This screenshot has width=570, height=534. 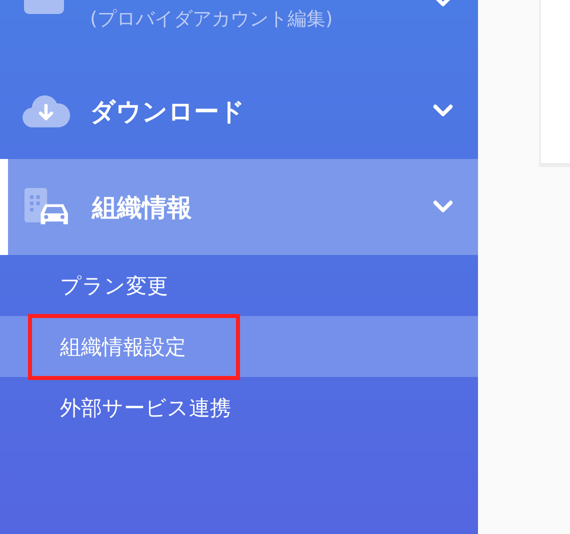 I want to click on sidebar-item: (プロバイダアカウント編集), so click(x=239, y=30).